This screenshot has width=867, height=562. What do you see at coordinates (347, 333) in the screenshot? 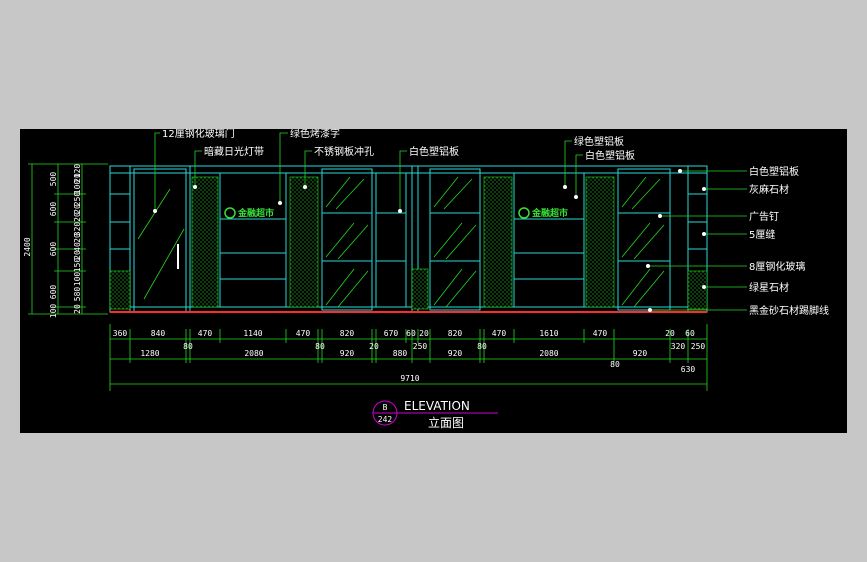
I see `dim-r1-5: 820` at bounding box center [347, 333].